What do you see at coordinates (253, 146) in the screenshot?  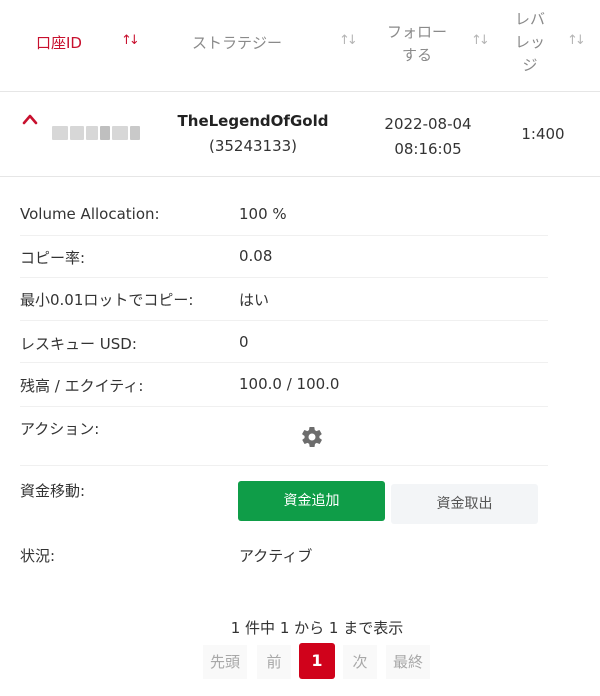 I see `strategy-id: (35243133)` at bounding box center [253, 146].